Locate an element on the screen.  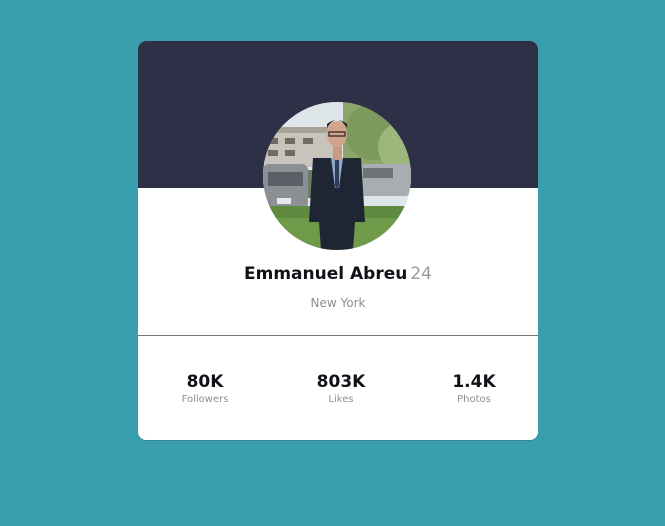
stat-followers-value: 80K is located at coordinates (205, 382).